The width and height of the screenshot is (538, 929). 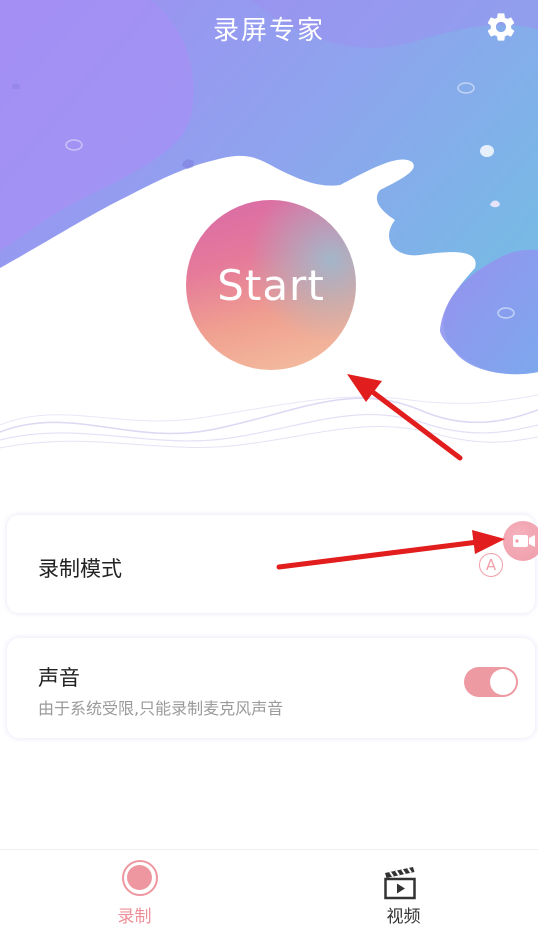 I want to click on floating-camera-button, so click(x=520, y=541).